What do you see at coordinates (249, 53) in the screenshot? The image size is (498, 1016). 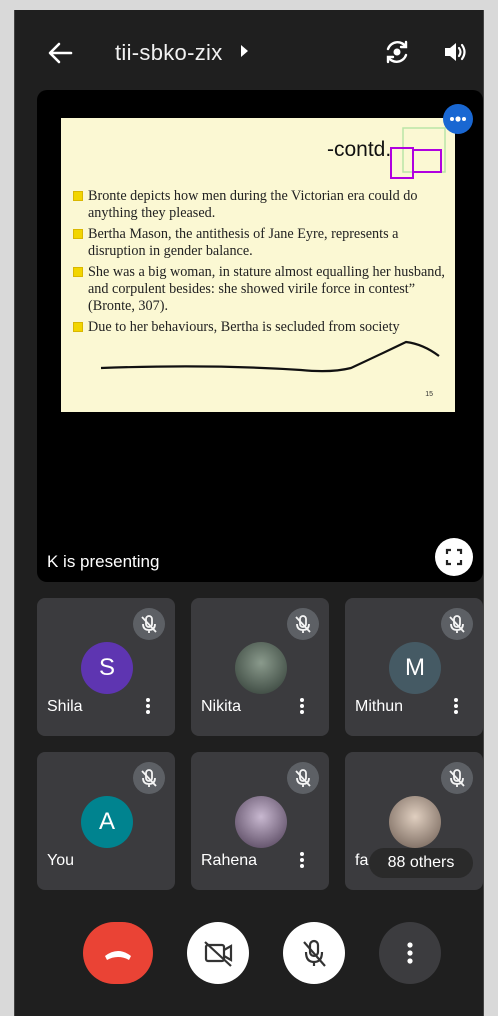 I see `top-bar: tii-sbko-zix` at bounding box center [249, 53].